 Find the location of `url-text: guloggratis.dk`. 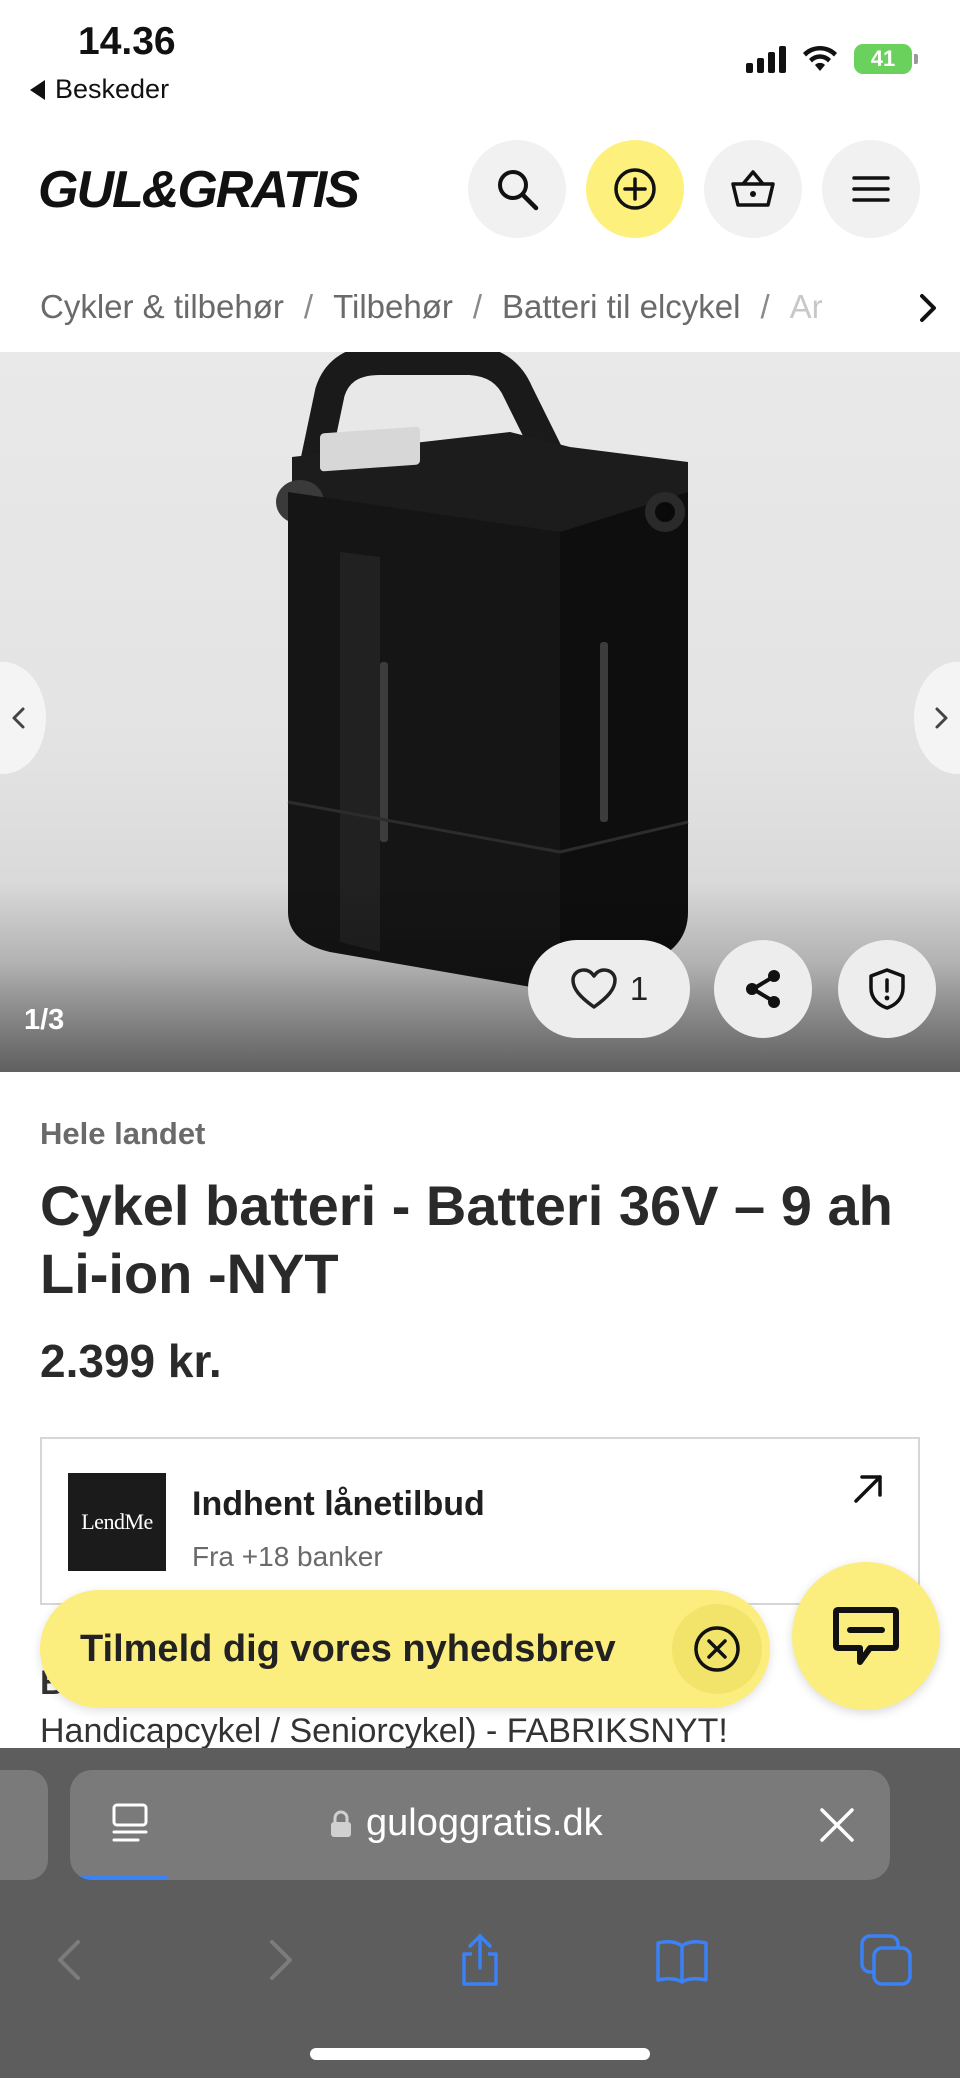

url-text: guloggratis.dk is located at coordinates (484, 1823).